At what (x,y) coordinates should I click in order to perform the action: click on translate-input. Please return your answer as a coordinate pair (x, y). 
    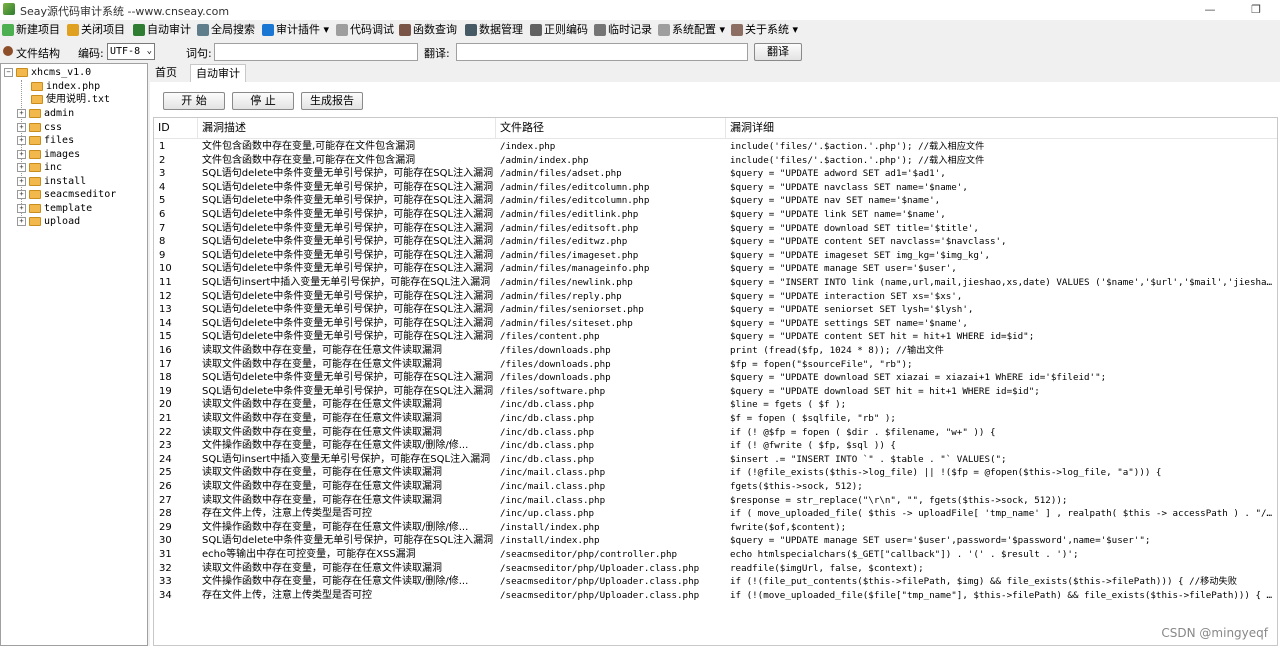
    Looking at the image, I should click on (602, 52).